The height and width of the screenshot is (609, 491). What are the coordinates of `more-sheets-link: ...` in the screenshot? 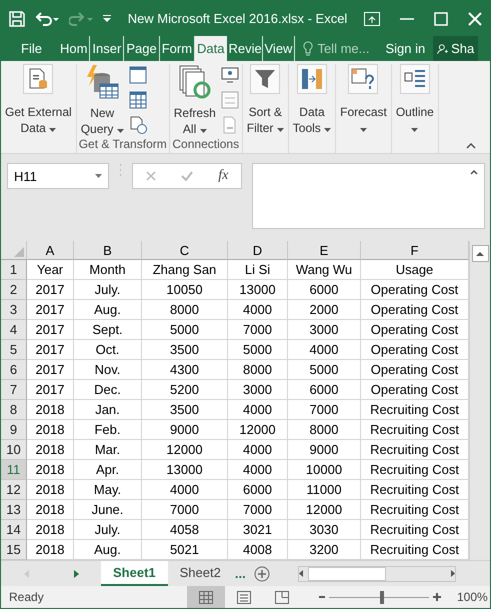 It's located at (243, 573).